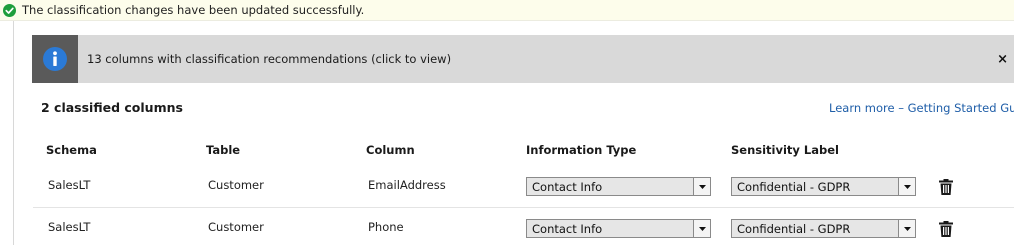  Describe the element at coordinates (112, 107) in the screenshot. I see `classified-columns-title: 2 classified columns` at that location.